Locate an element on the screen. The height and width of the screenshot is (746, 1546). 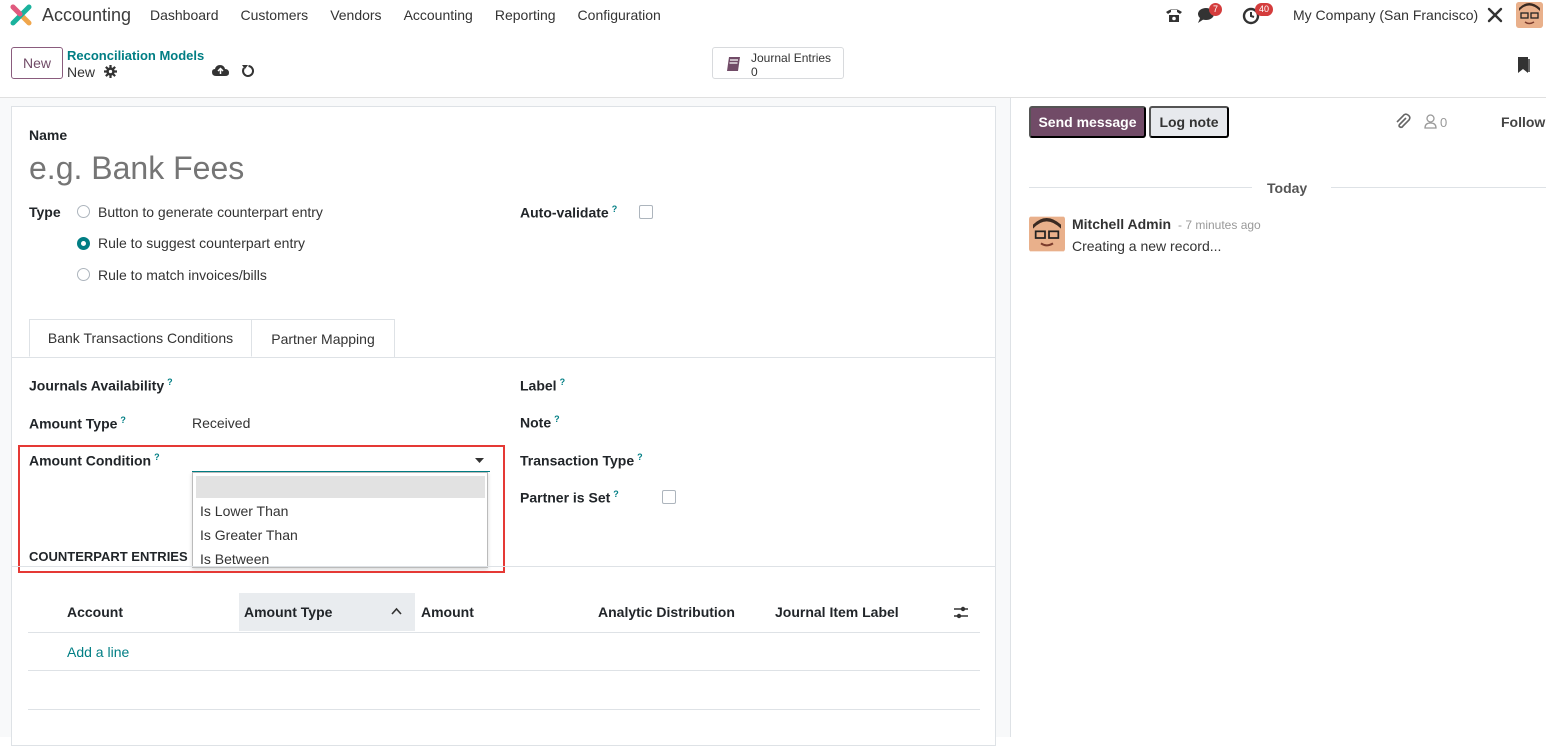
col-journal-item-label: Journal Item Label is located at coordinates (837, 612).